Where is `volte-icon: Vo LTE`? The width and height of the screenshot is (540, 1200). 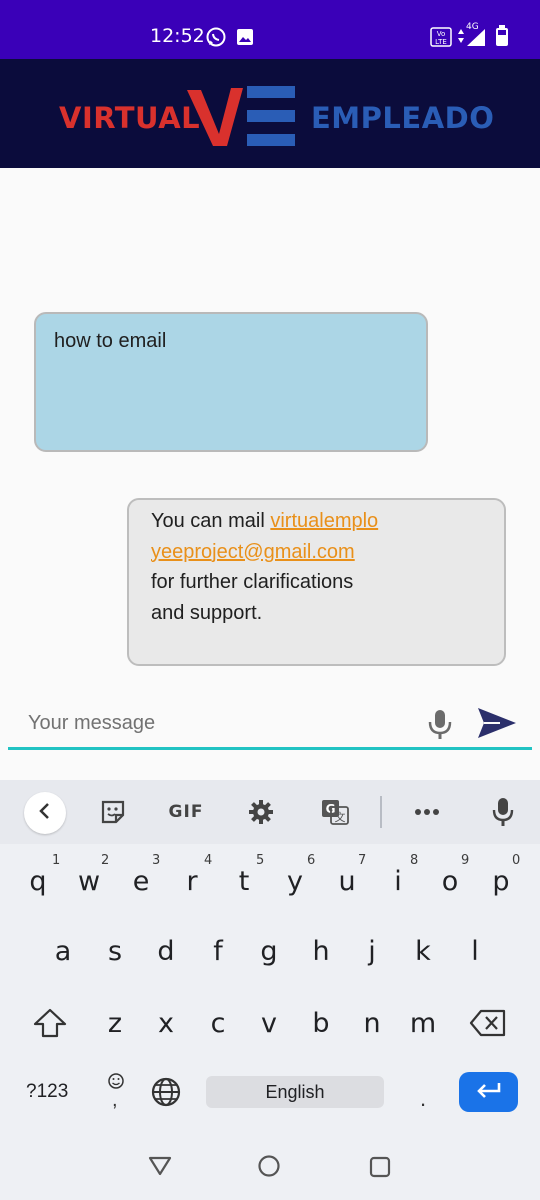
volte-icon: Vo LTE is located at coordinates (441, 39).